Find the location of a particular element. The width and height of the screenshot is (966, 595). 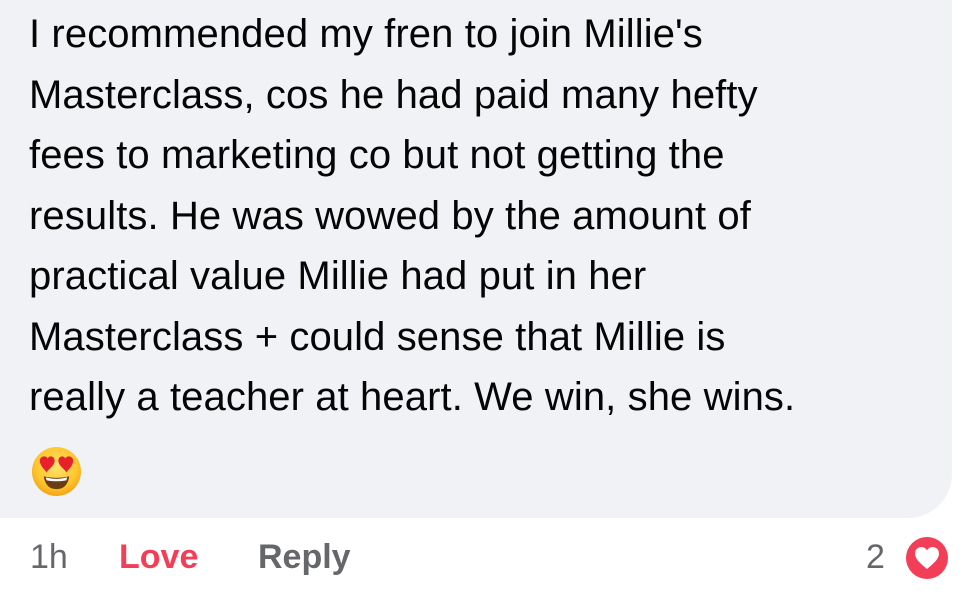

comment-actions: 1h Love Reply 2 is located at coordinates (483, 558).